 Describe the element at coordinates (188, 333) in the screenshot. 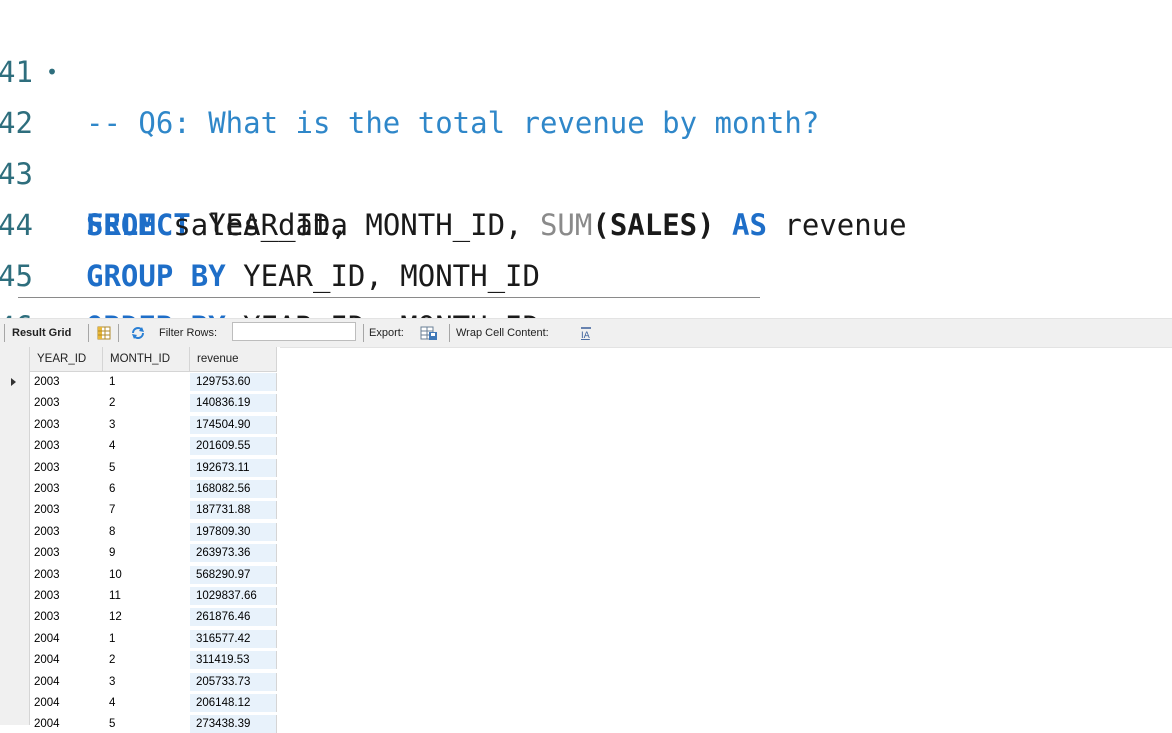

I see `filter-rows-label: Filter Rows:` at that location.